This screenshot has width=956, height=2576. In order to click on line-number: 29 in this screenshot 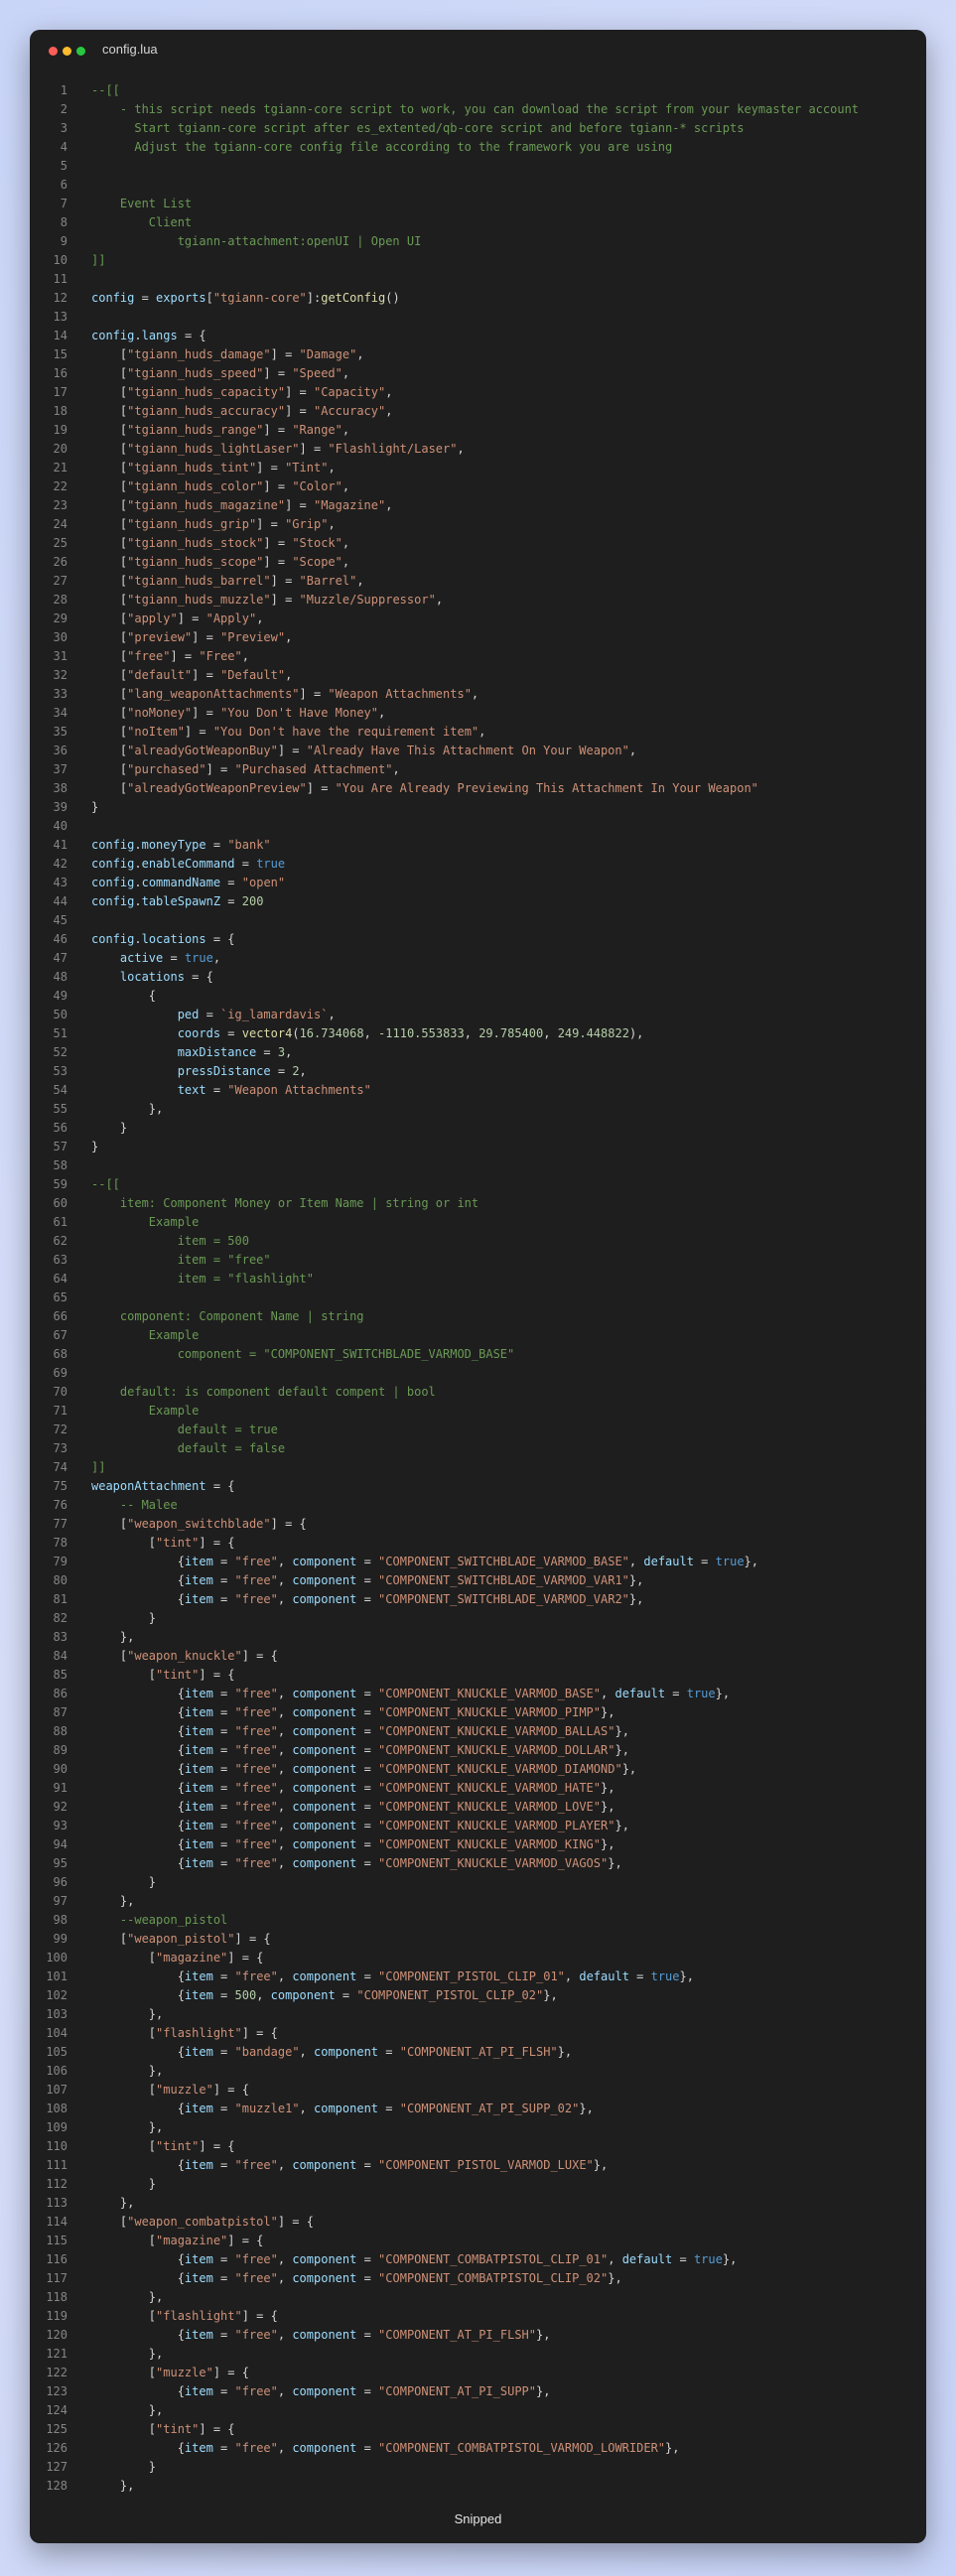, I will do `click(60, 618)`.